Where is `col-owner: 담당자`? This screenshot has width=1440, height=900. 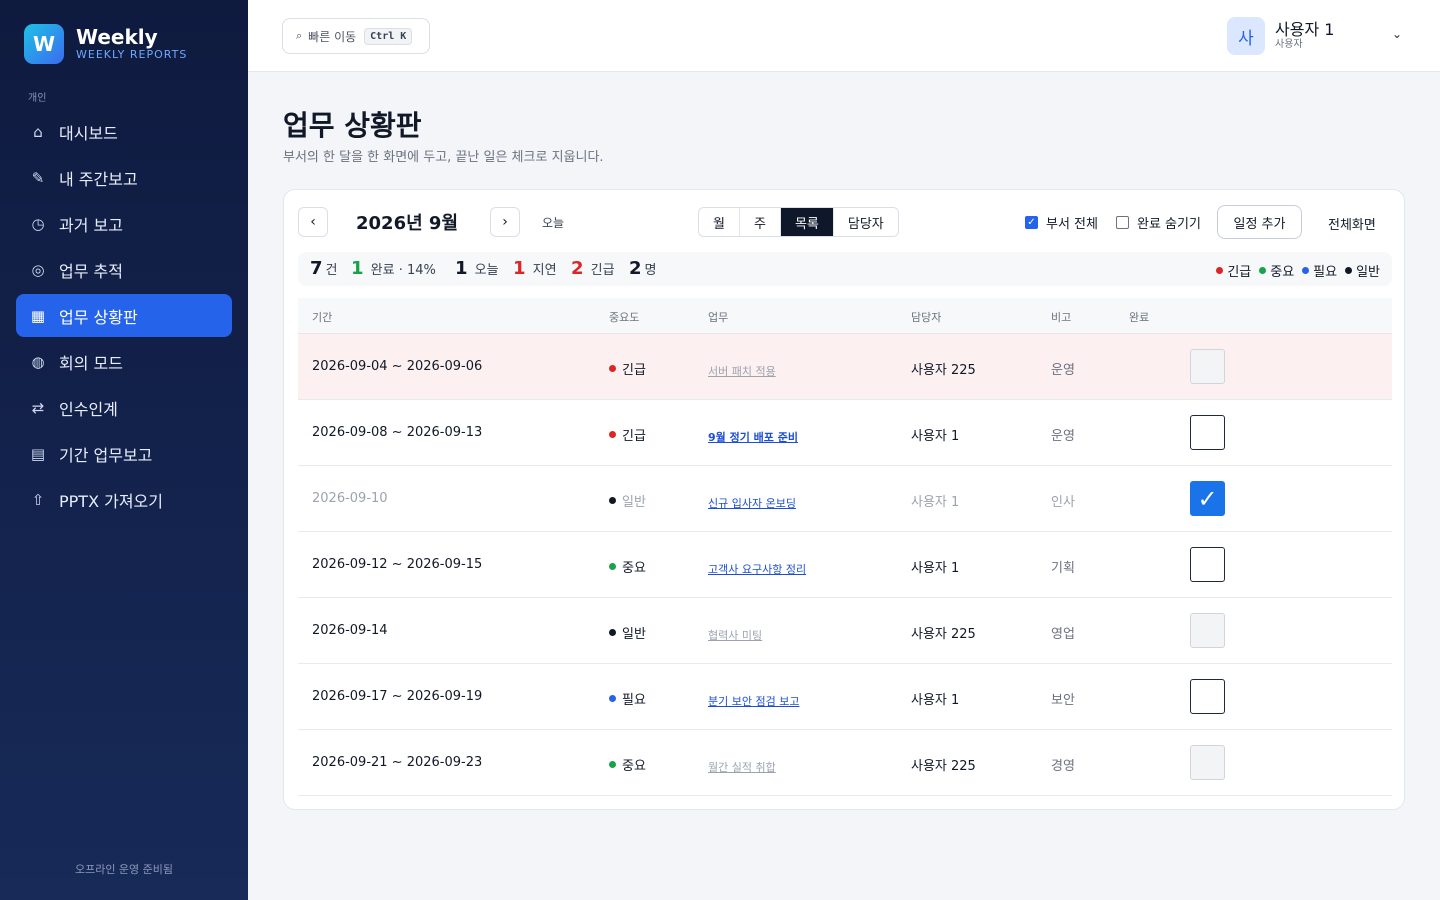
col-owner: 담당자 is located at coordinates (926, 317).